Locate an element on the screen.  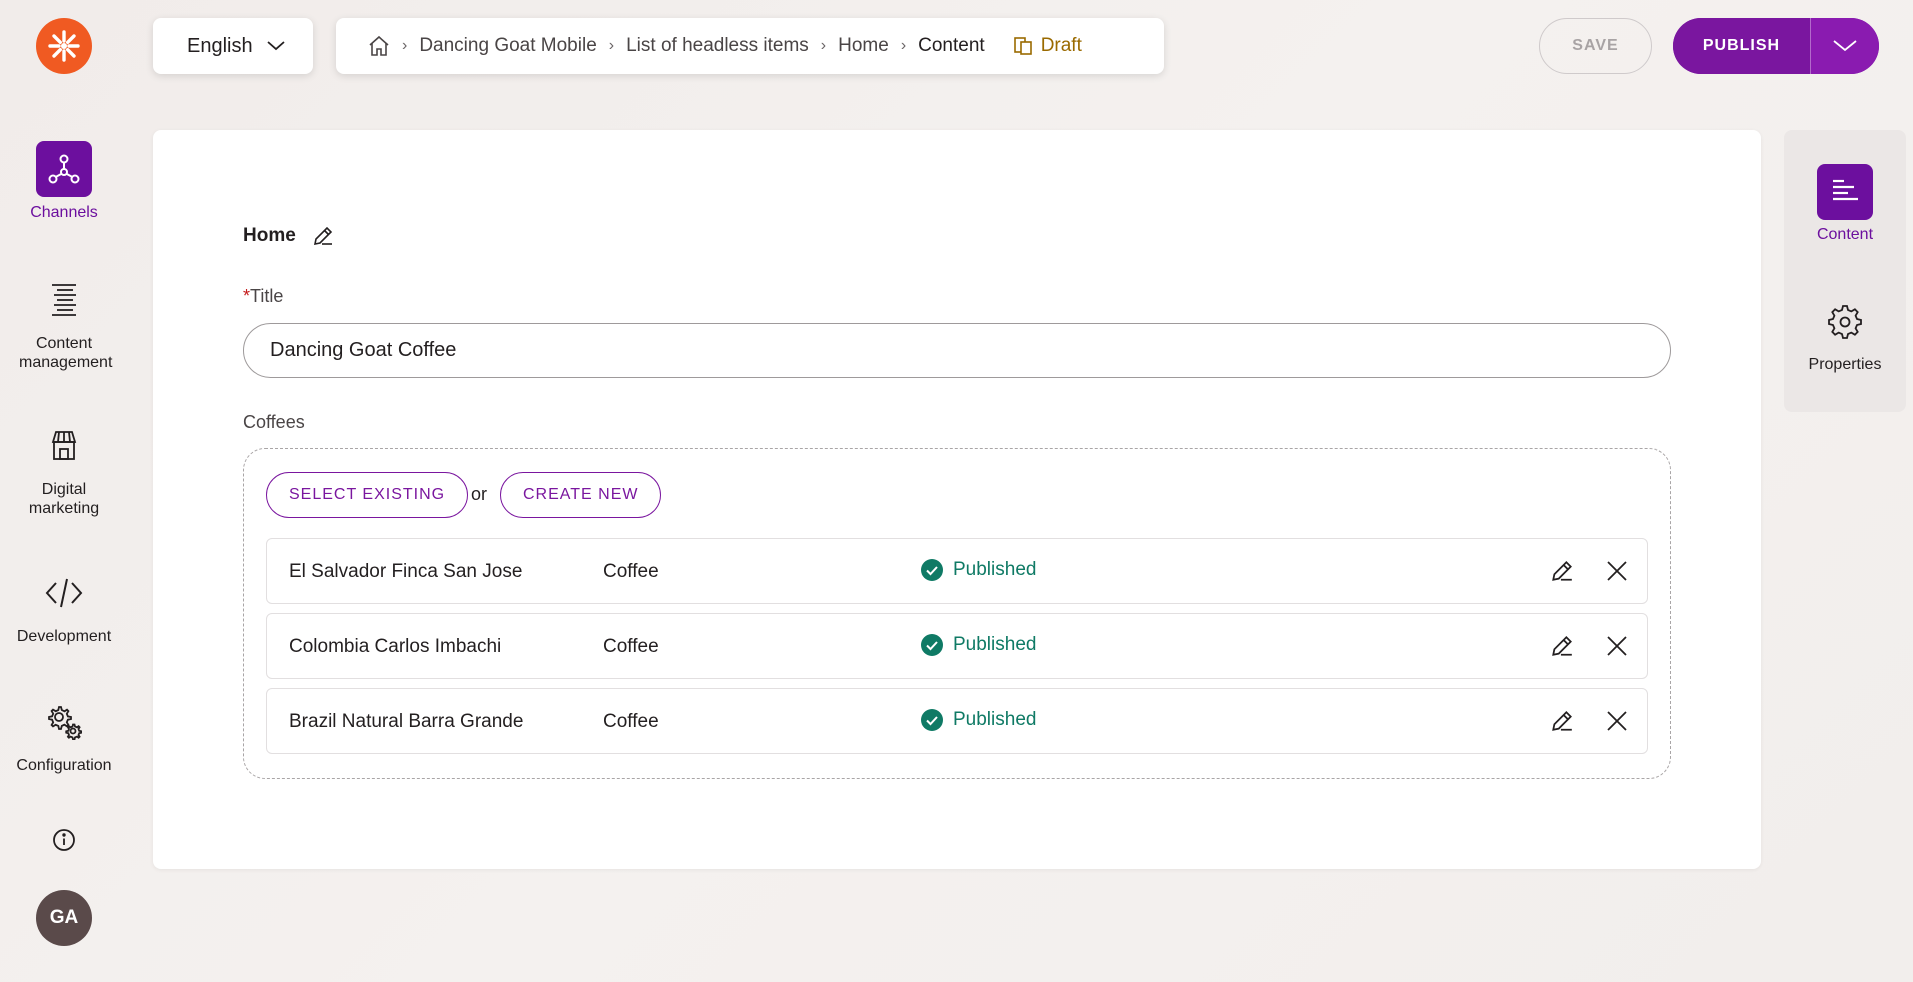
code-icon is located at coordinates (64, 593).